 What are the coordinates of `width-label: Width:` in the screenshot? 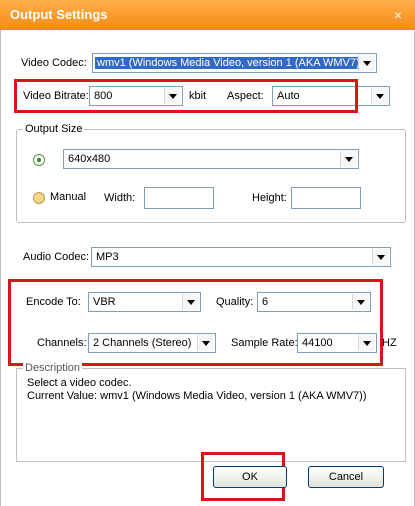 It's located at (120, 198).